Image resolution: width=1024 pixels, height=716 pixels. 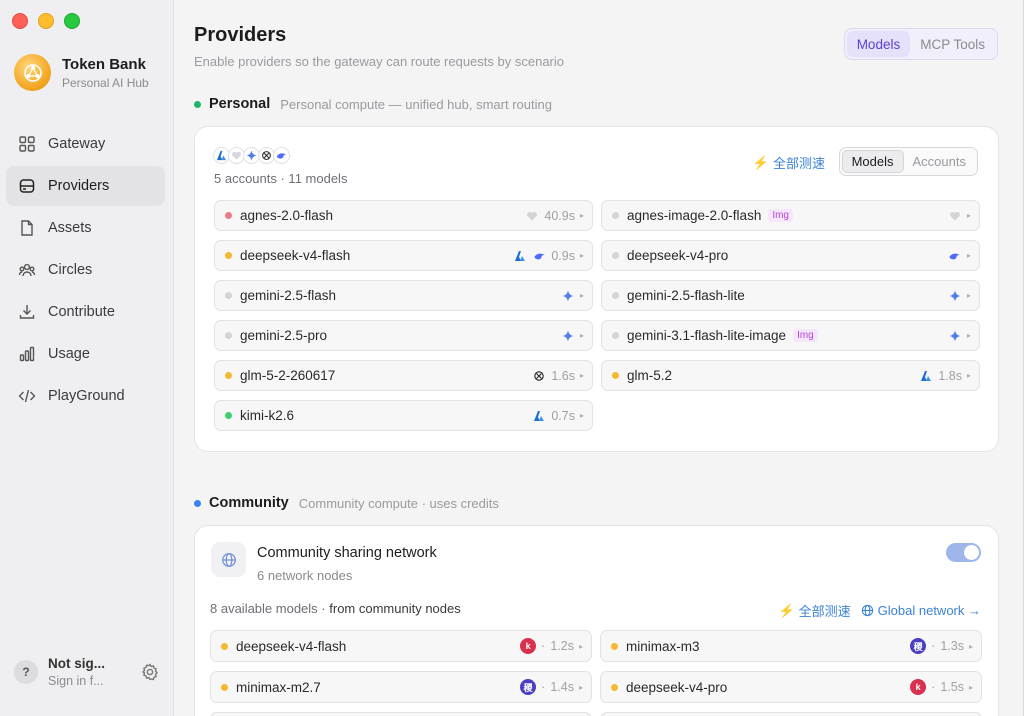 I want to click on model-row: minimax-m2.7 稷 · 1.4s ▸, so click(x=401, y=687).